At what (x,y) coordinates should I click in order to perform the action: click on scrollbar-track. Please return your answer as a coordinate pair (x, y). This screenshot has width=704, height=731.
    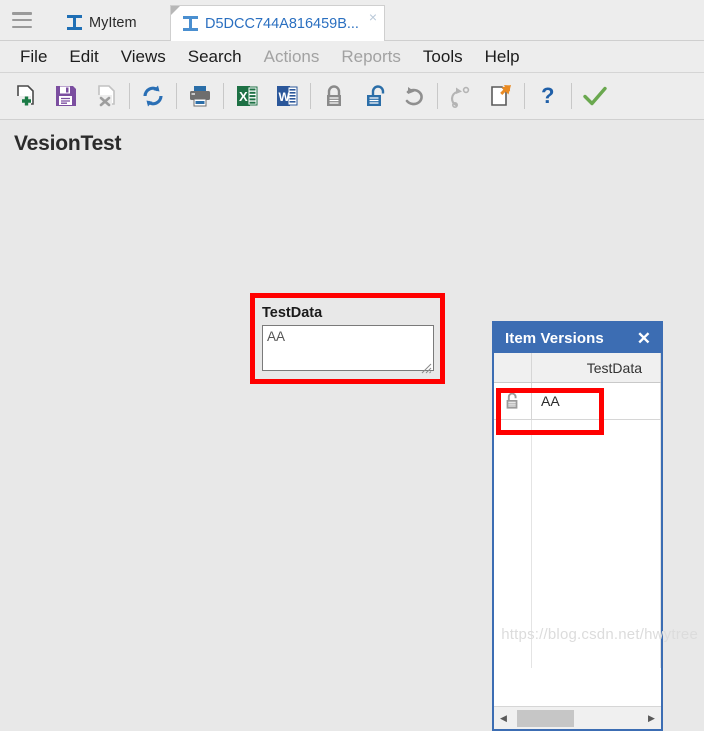
    Looking at the image, I should click on (577, 718).